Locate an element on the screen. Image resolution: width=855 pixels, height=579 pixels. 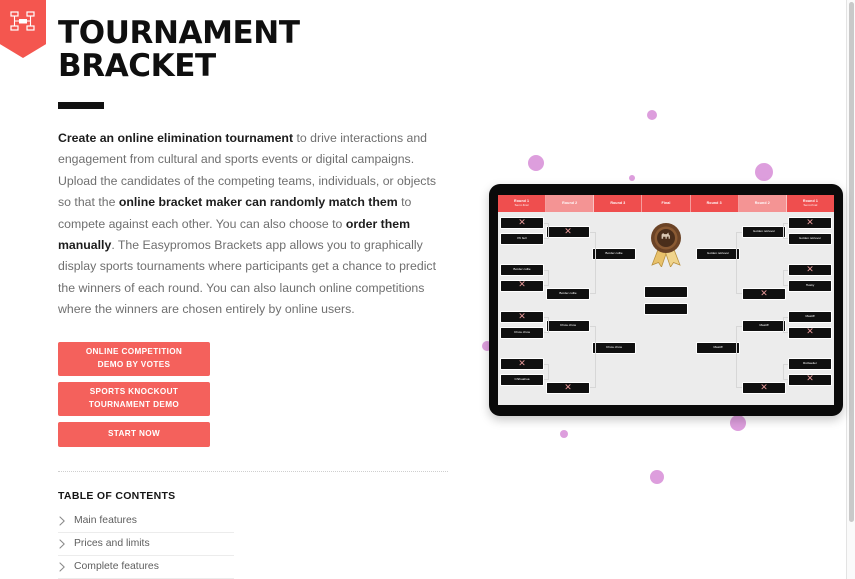
button-label-line: ONLINE COMPETITION is located at coordinates (134, 351).